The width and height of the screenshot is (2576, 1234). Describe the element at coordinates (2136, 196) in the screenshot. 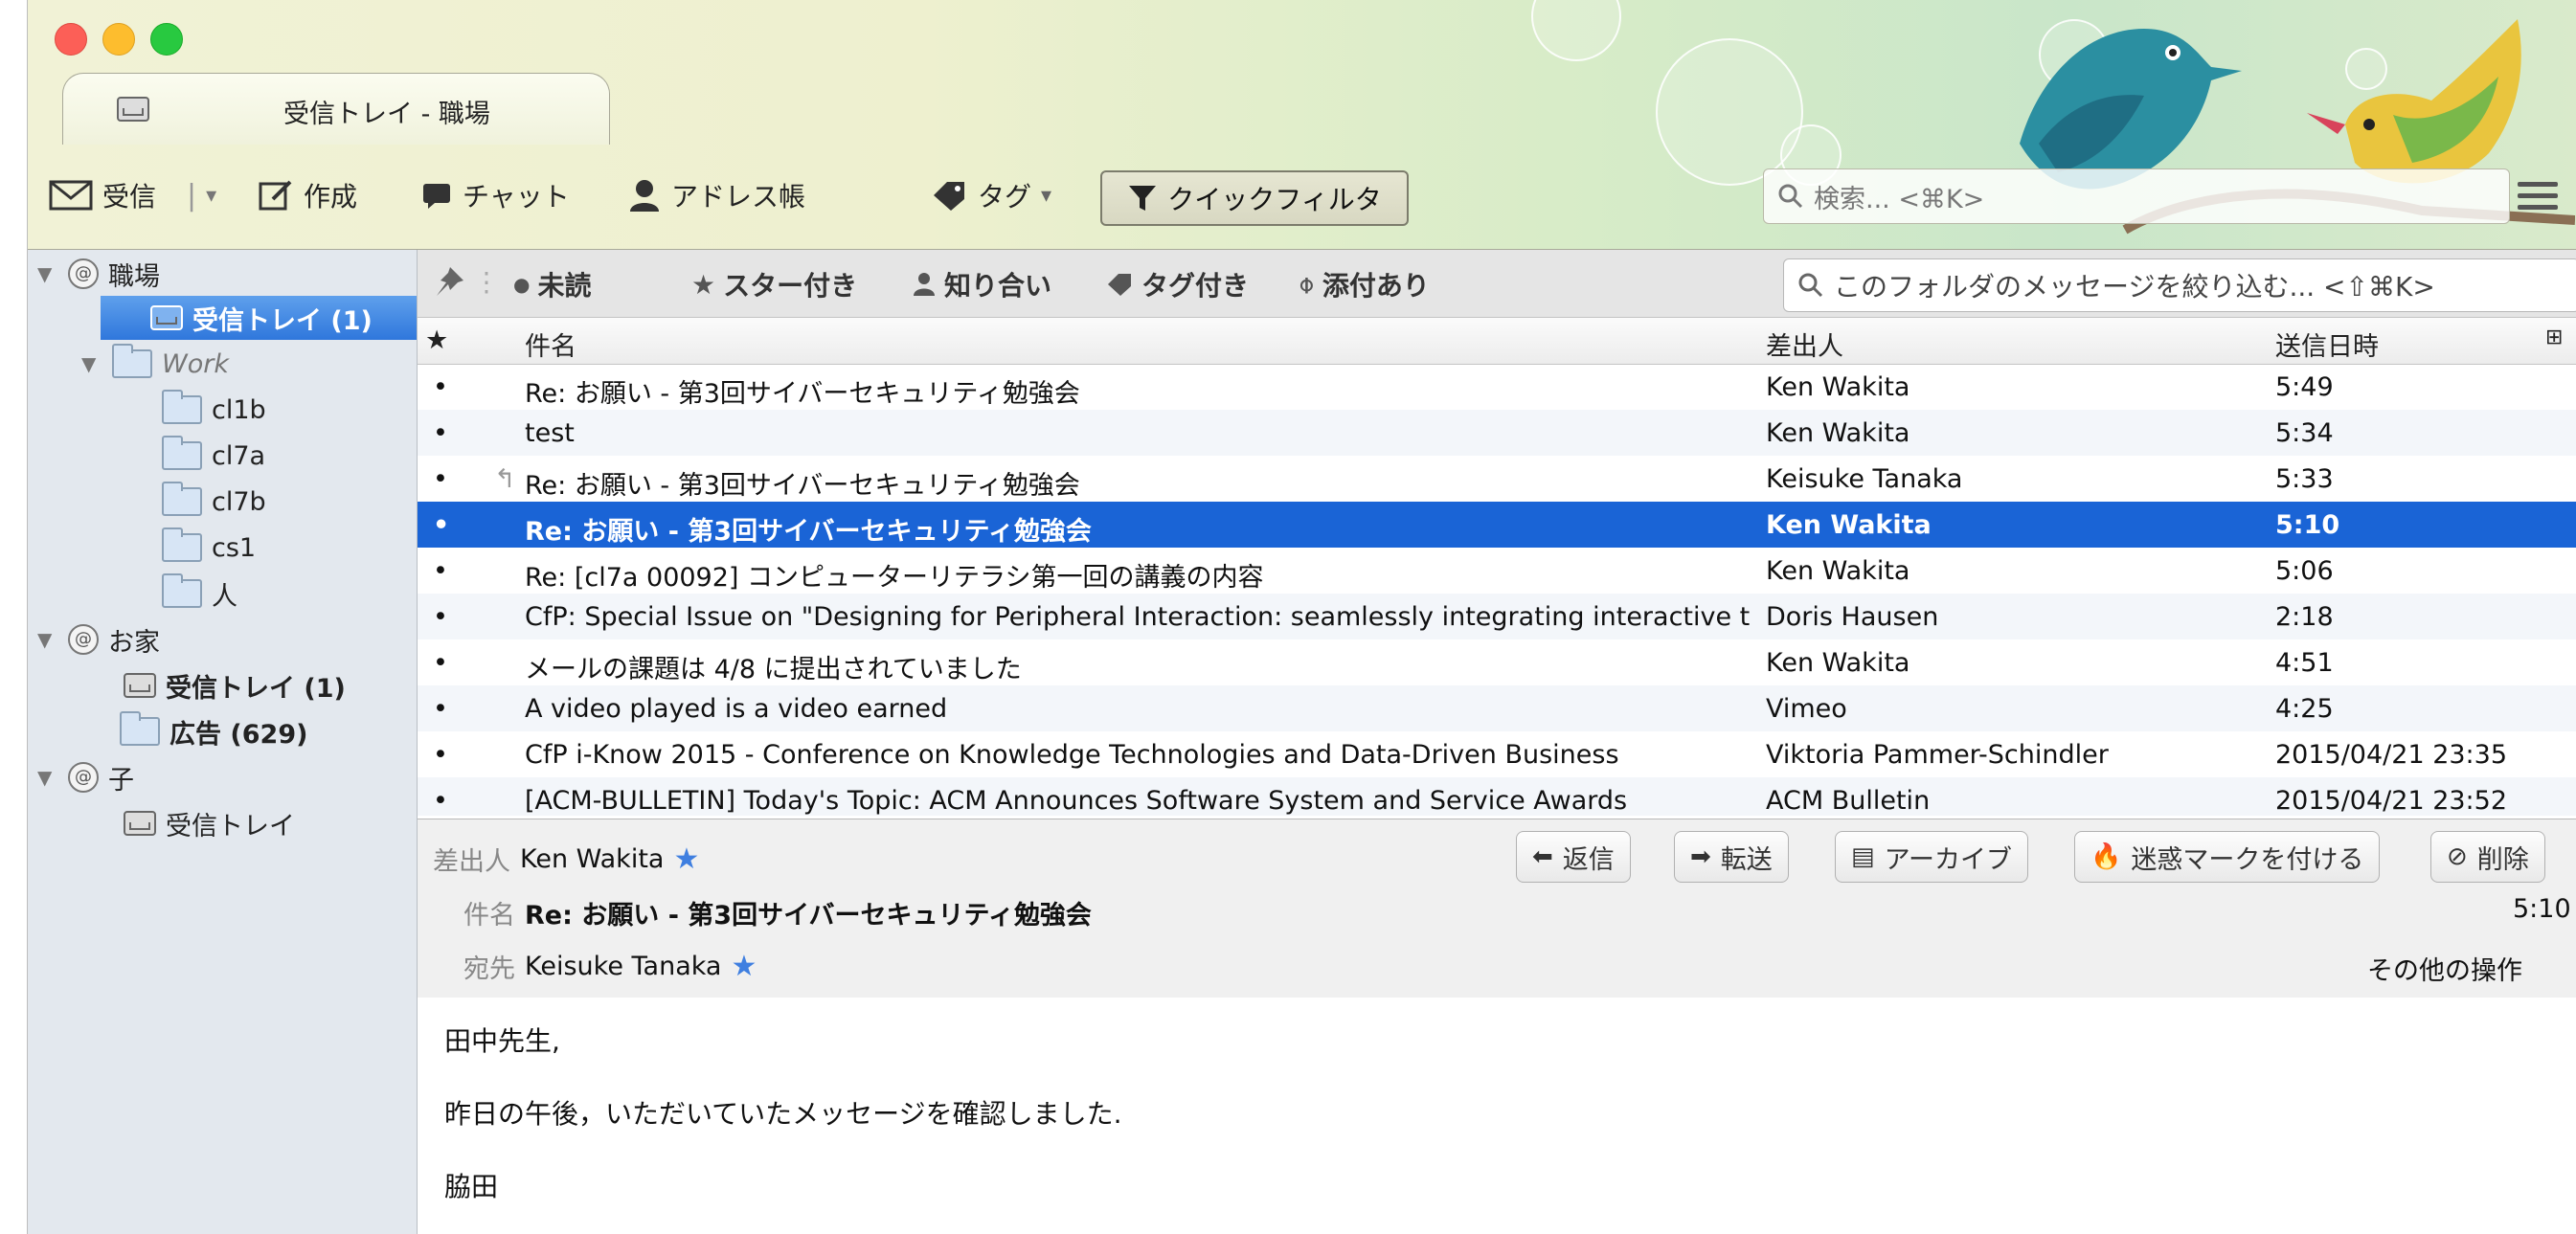

I see `global-search-input: 検索... <⌘K>` at that location.